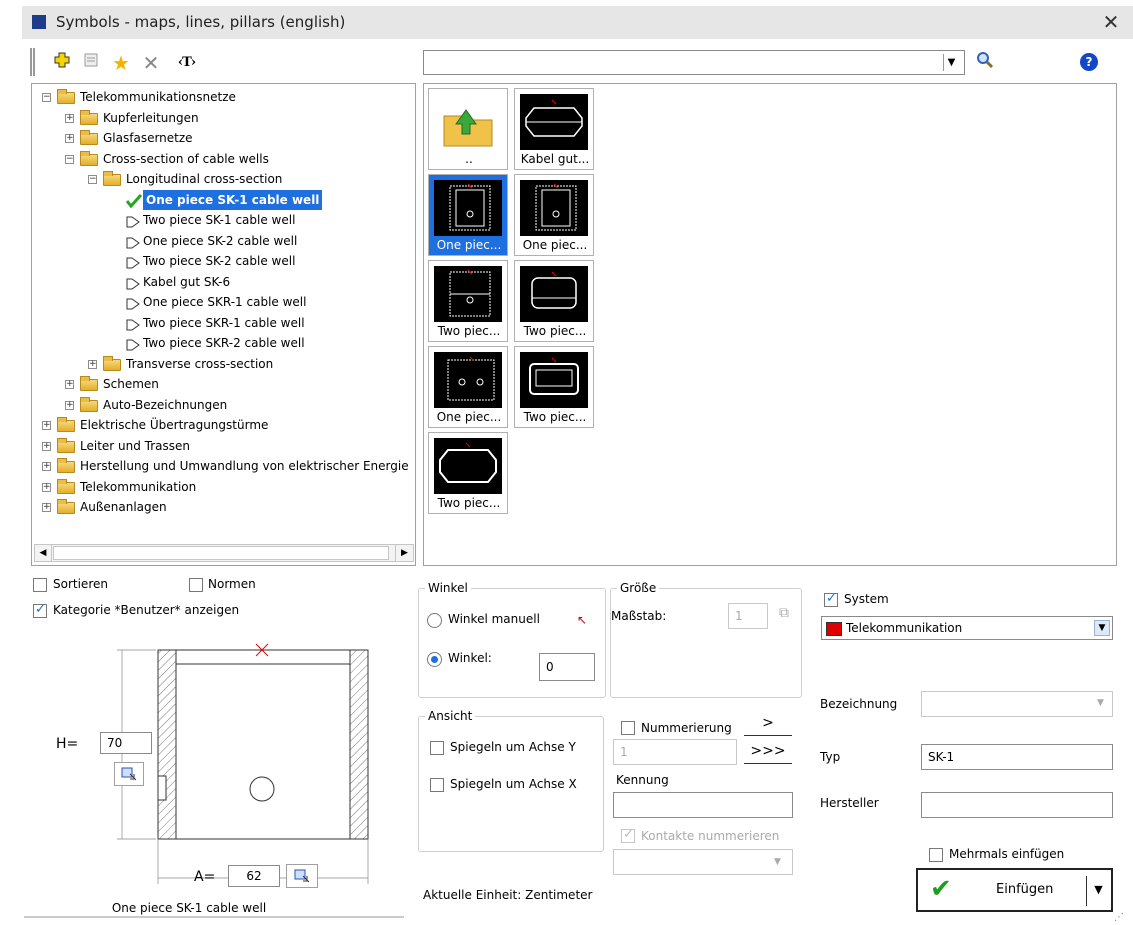 The width and height of the screenshot is (1133, 925). I want to click on tree-folder-item: + Glasfasernetze, so click(223, 138).